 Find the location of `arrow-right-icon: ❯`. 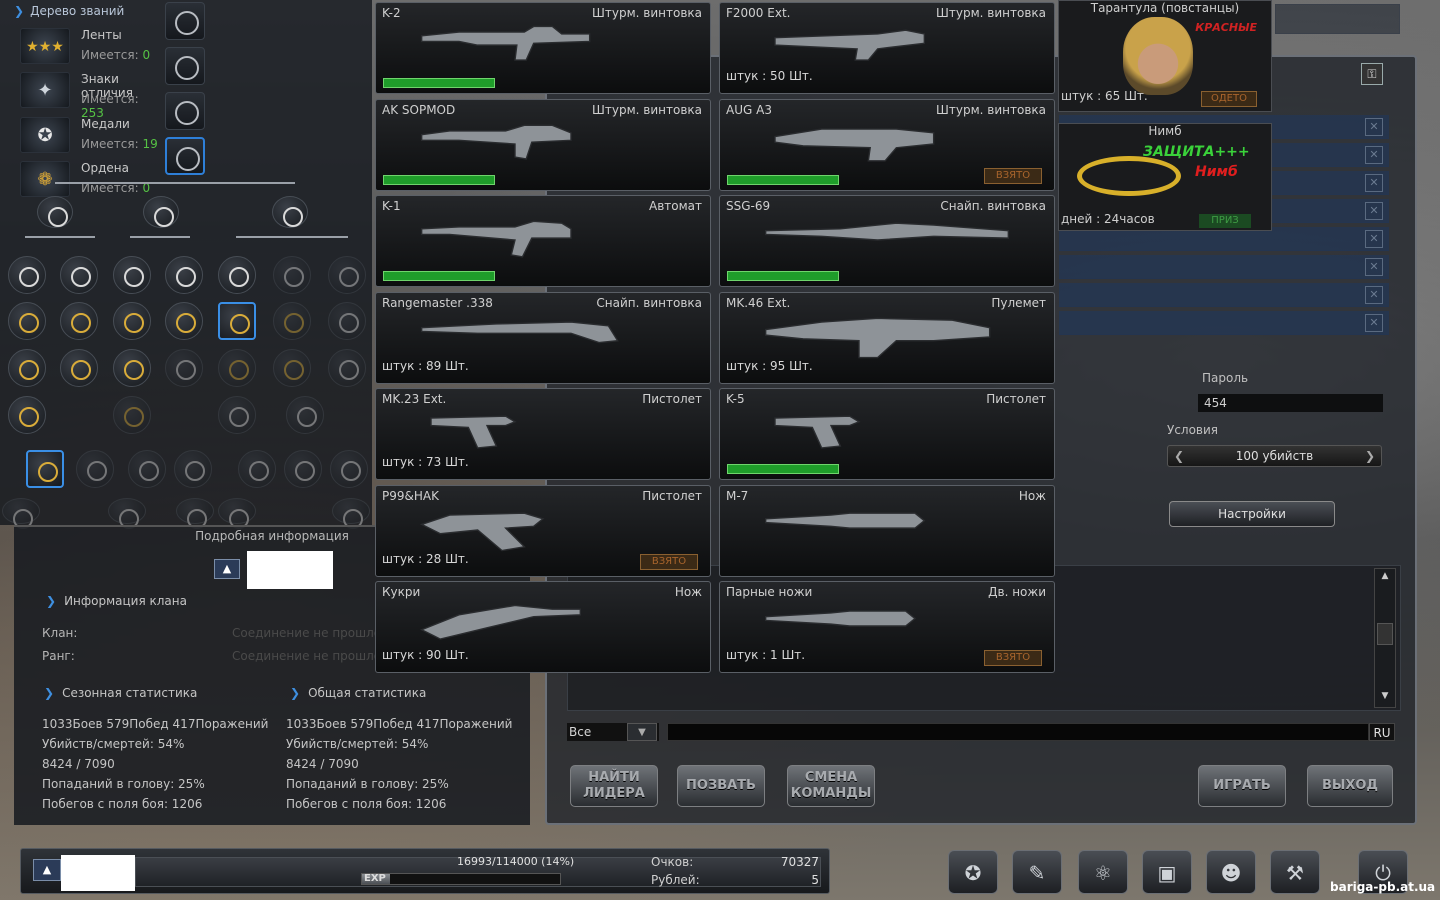

arrow-right-icon: ❯ is located at coordinates (1370, 456).